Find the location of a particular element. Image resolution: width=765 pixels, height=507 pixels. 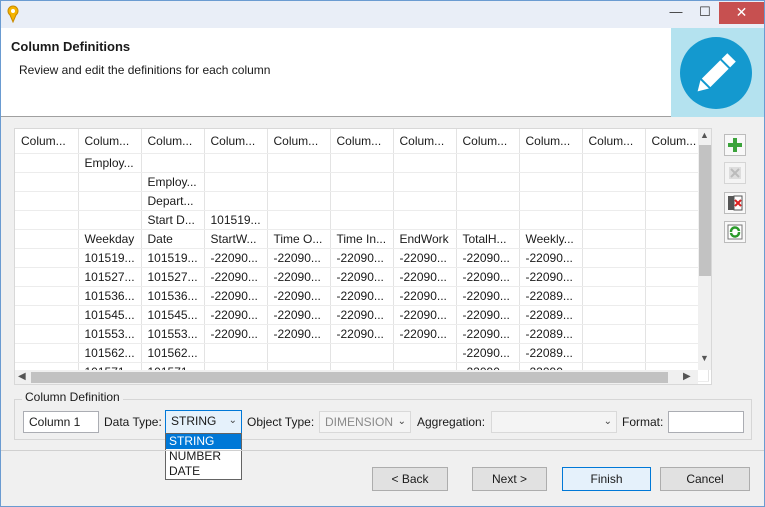

data-type-dropdown-list: STRING NUMBER DATE is located at coordinates (203, 456).